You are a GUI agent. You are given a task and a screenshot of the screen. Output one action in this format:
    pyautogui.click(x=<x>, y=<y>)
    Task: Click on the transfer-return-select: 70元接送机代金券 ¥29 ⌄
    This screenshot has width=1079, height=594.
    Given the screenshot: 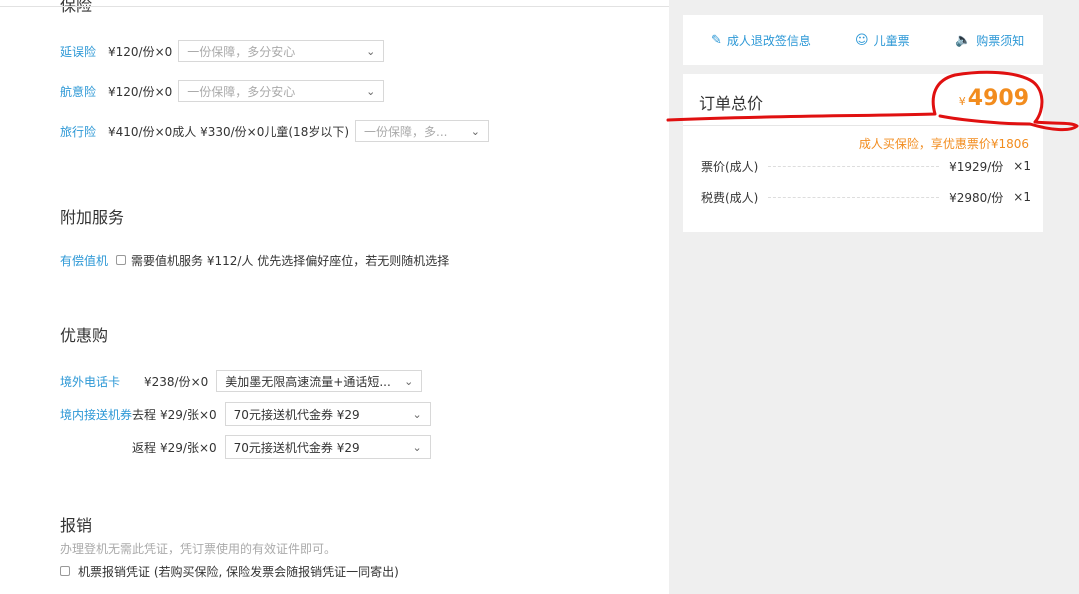 What is the action you would take?
    pyautogui.click(x=327, y=447)
    